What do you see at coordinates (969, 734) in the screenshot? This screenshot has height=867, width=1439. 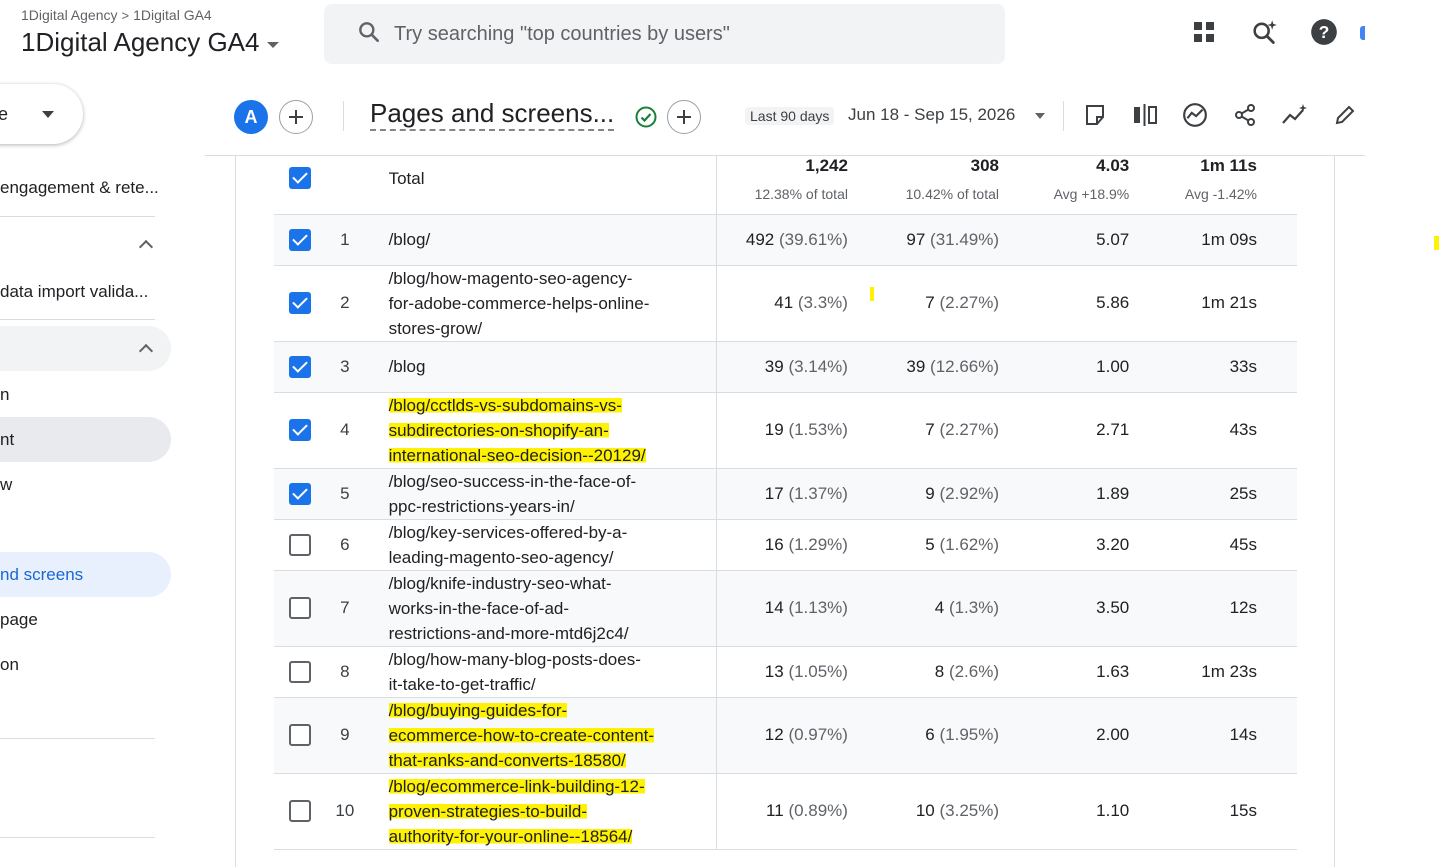 I see `users-cell-percent: (1.95%)` at bounding box center [969, 734].